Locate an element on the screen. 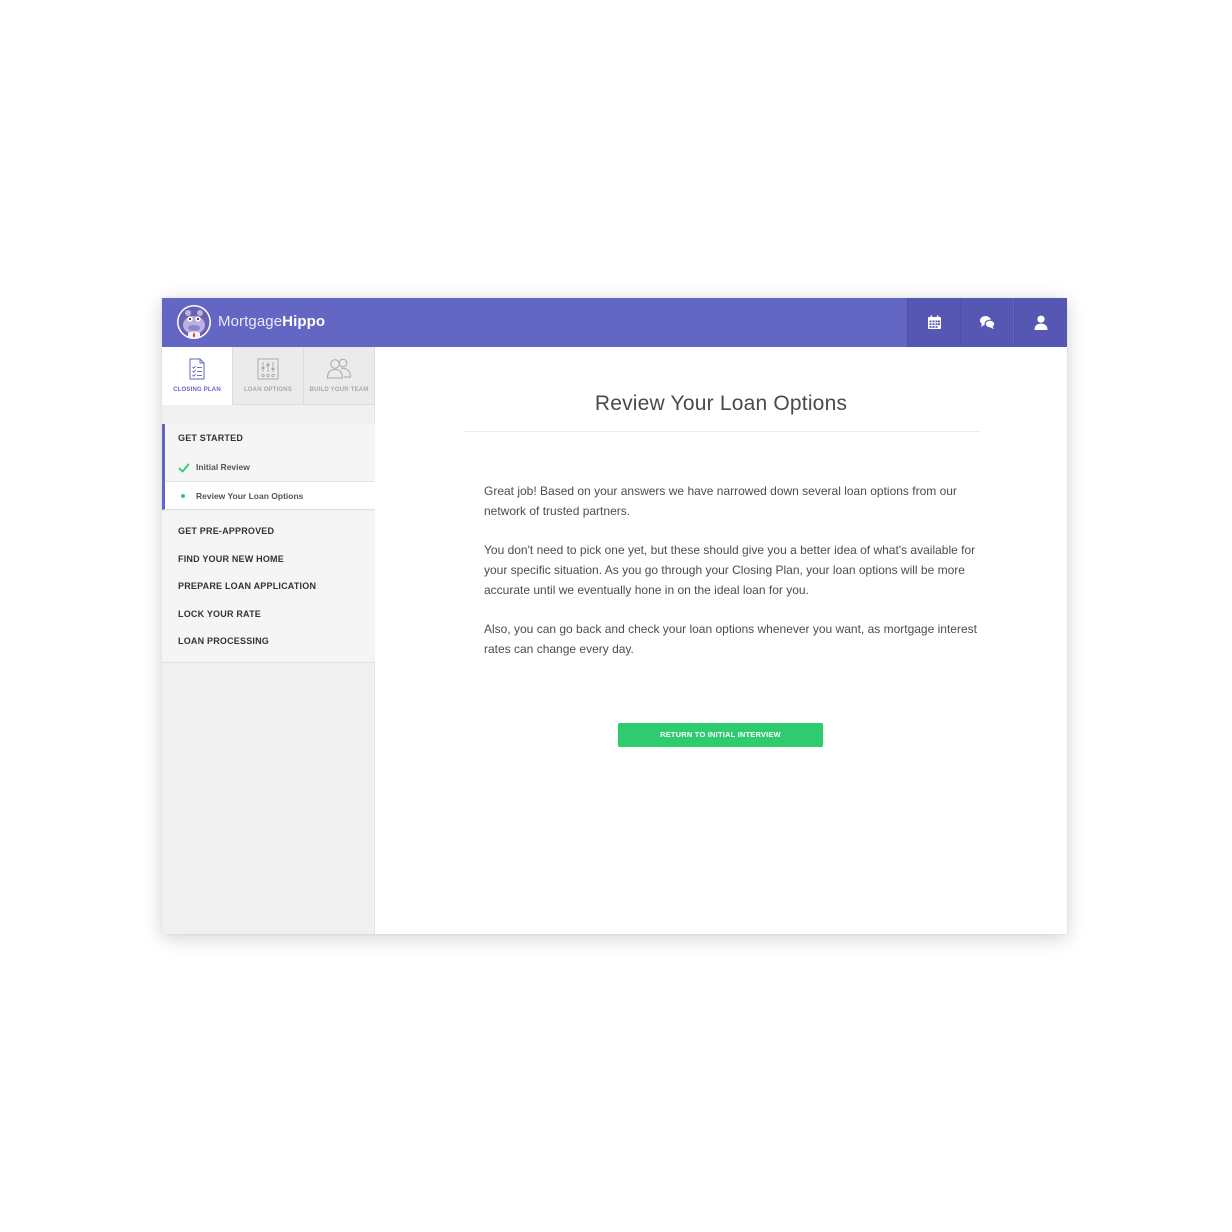 The image size is (1232, 1232). brand-name: MortgageHippo is located at coordinates (271, 321).